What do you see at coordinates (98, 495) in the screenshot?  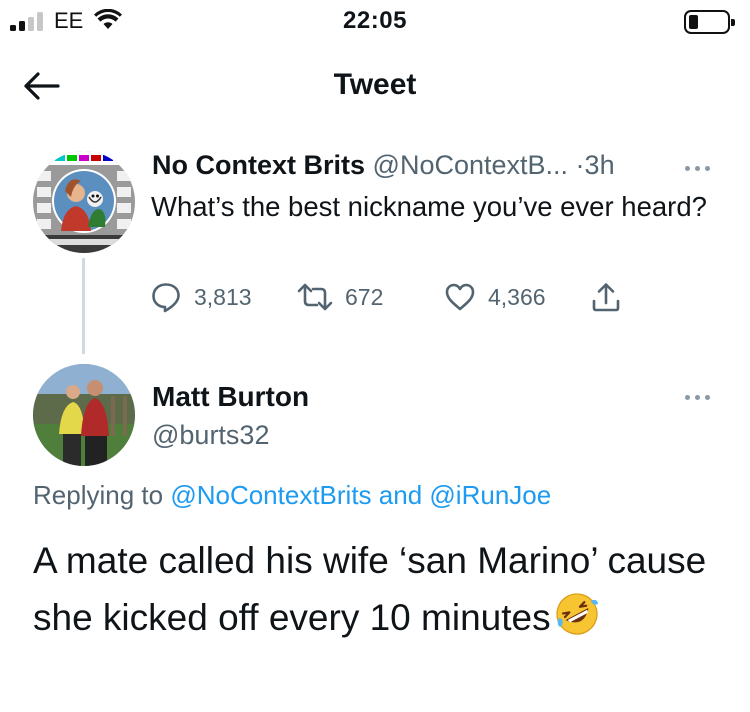 I see `replying-prefix: Replying to` at bounding box center [98, 495].